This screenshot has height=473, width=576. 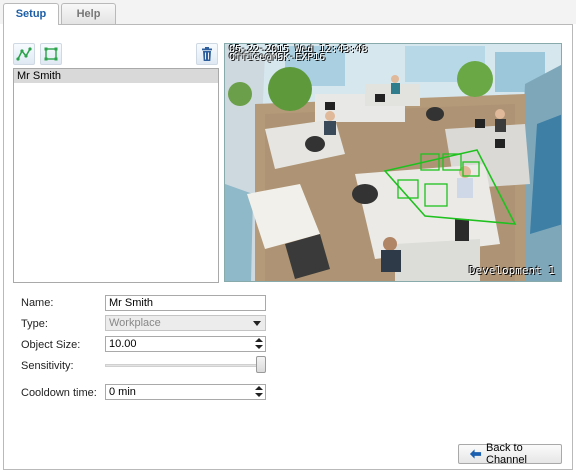 I want to click on cooldown-label: Cooldown time:, so click(x=59, y=393).